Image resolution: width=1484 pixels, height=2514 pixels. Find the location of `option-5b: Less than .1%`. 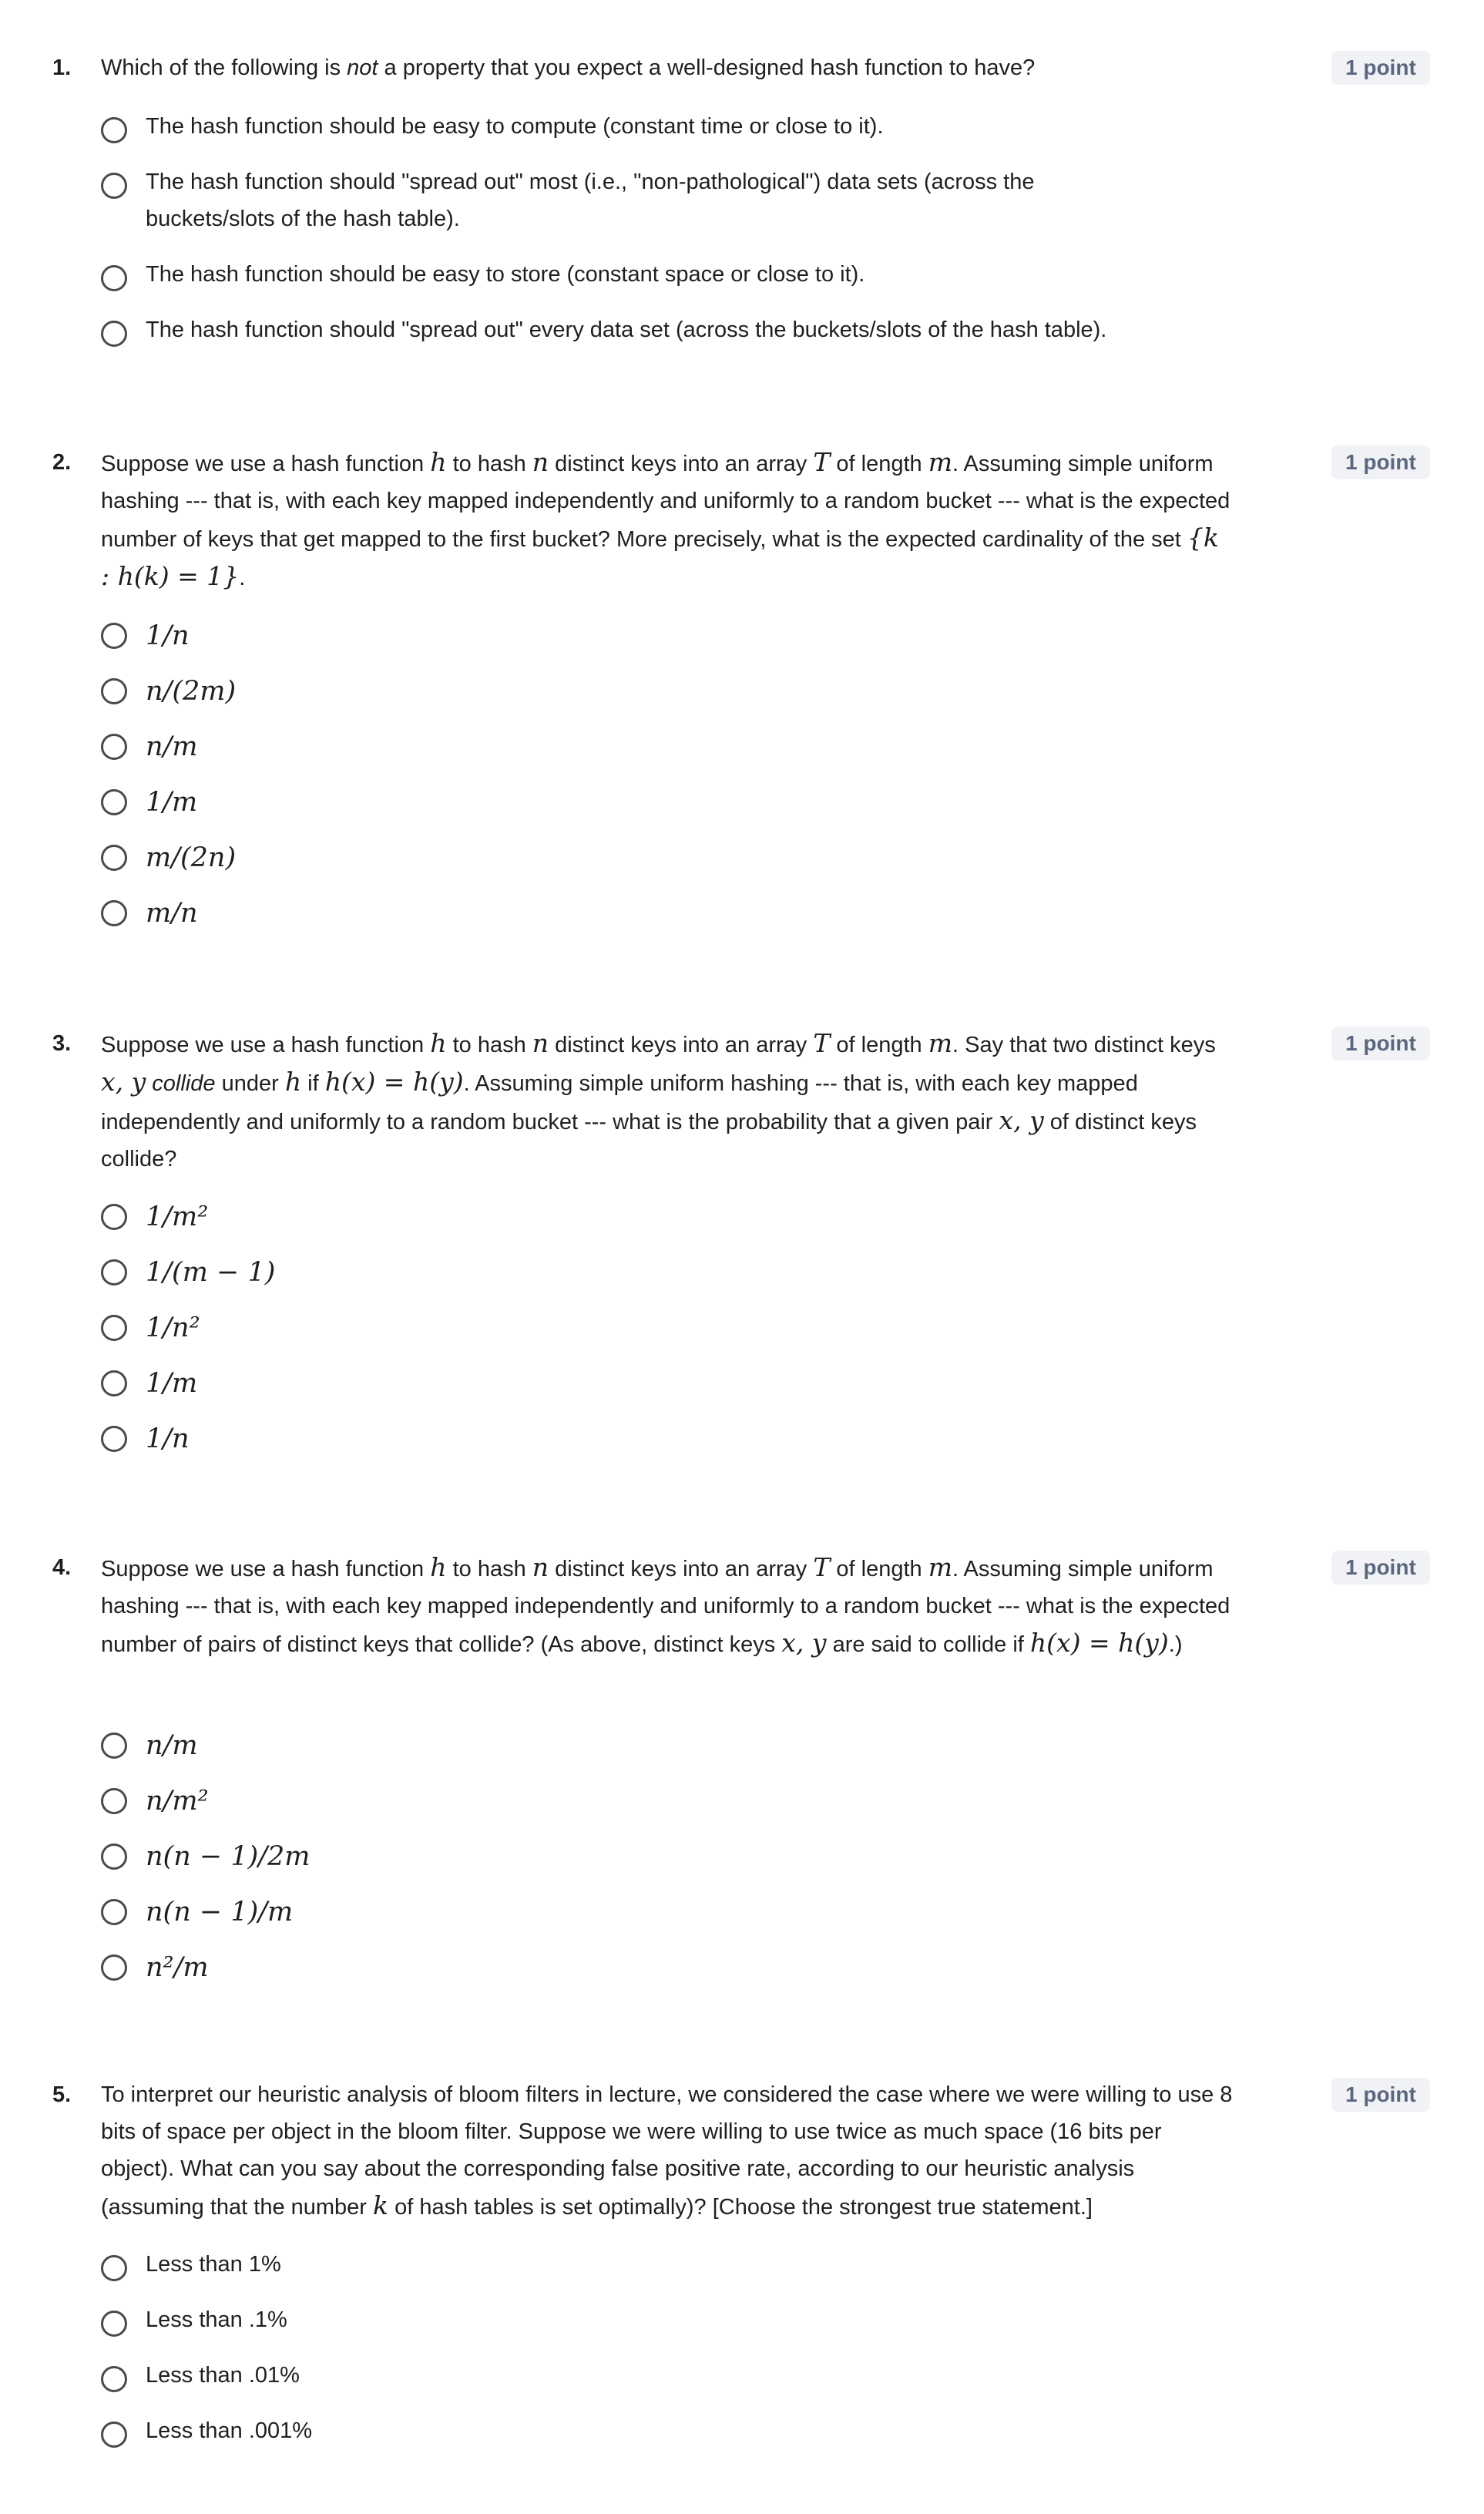

option-5b: Less than .1% is located at coordinates (671, 2322).